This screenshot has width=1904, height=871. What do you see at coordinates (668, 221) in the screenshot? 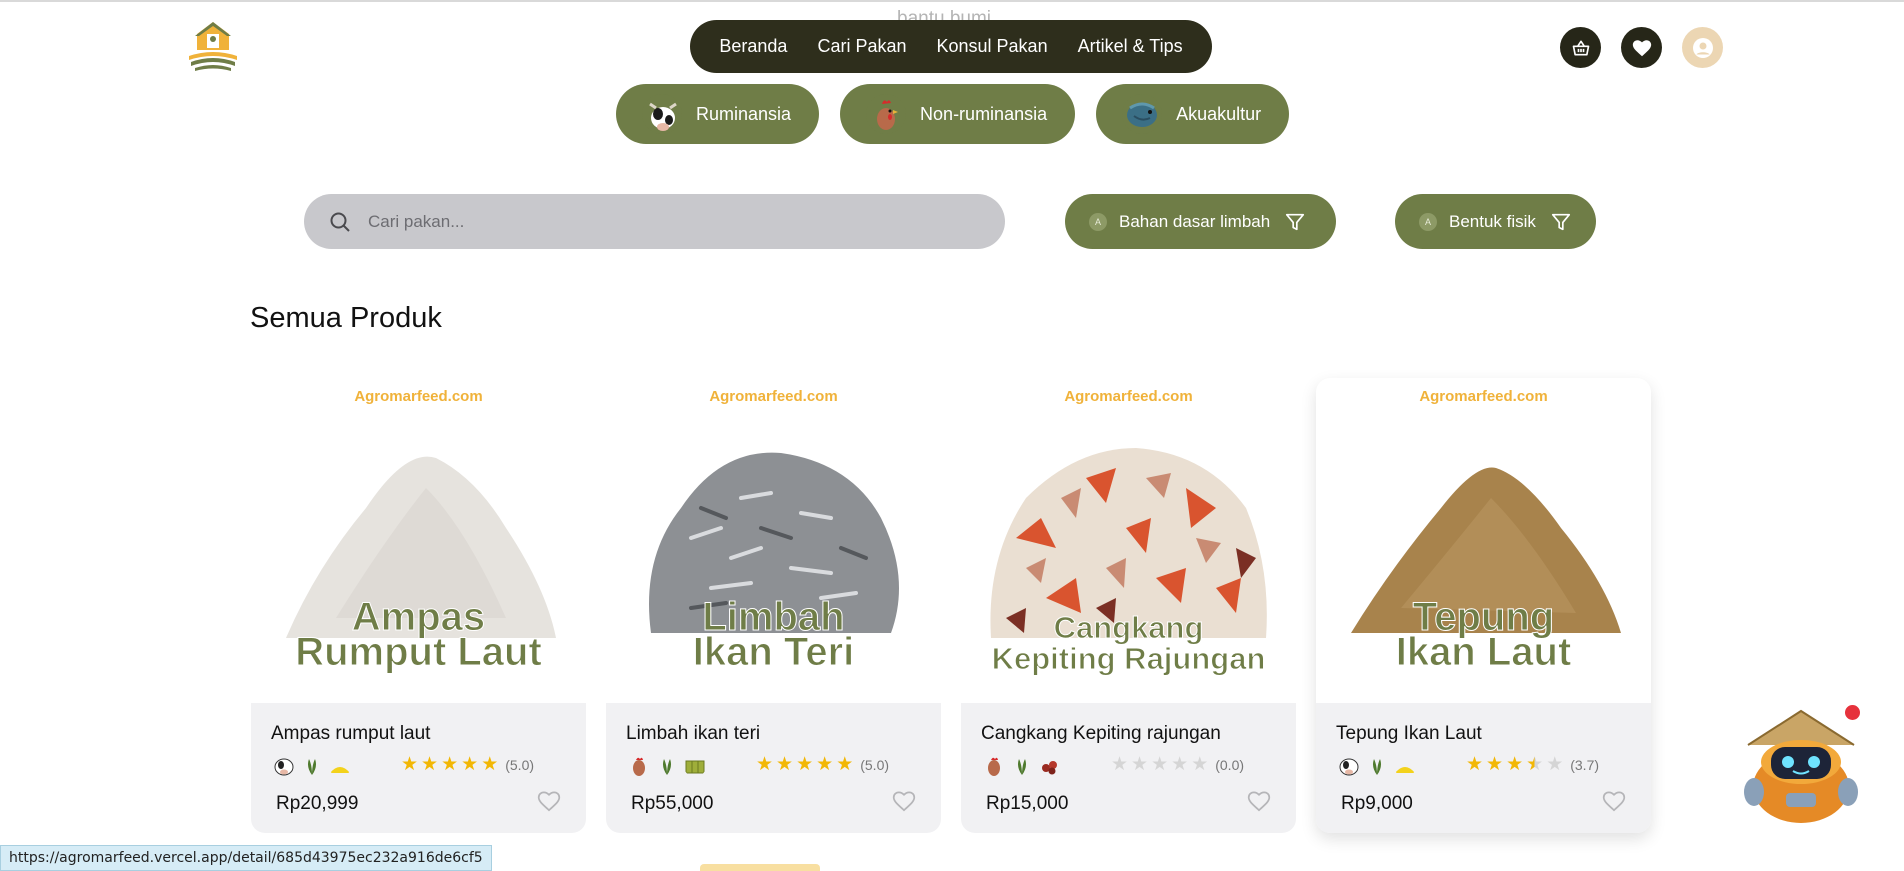
I see `search-input` at bounding box center [668, 221].